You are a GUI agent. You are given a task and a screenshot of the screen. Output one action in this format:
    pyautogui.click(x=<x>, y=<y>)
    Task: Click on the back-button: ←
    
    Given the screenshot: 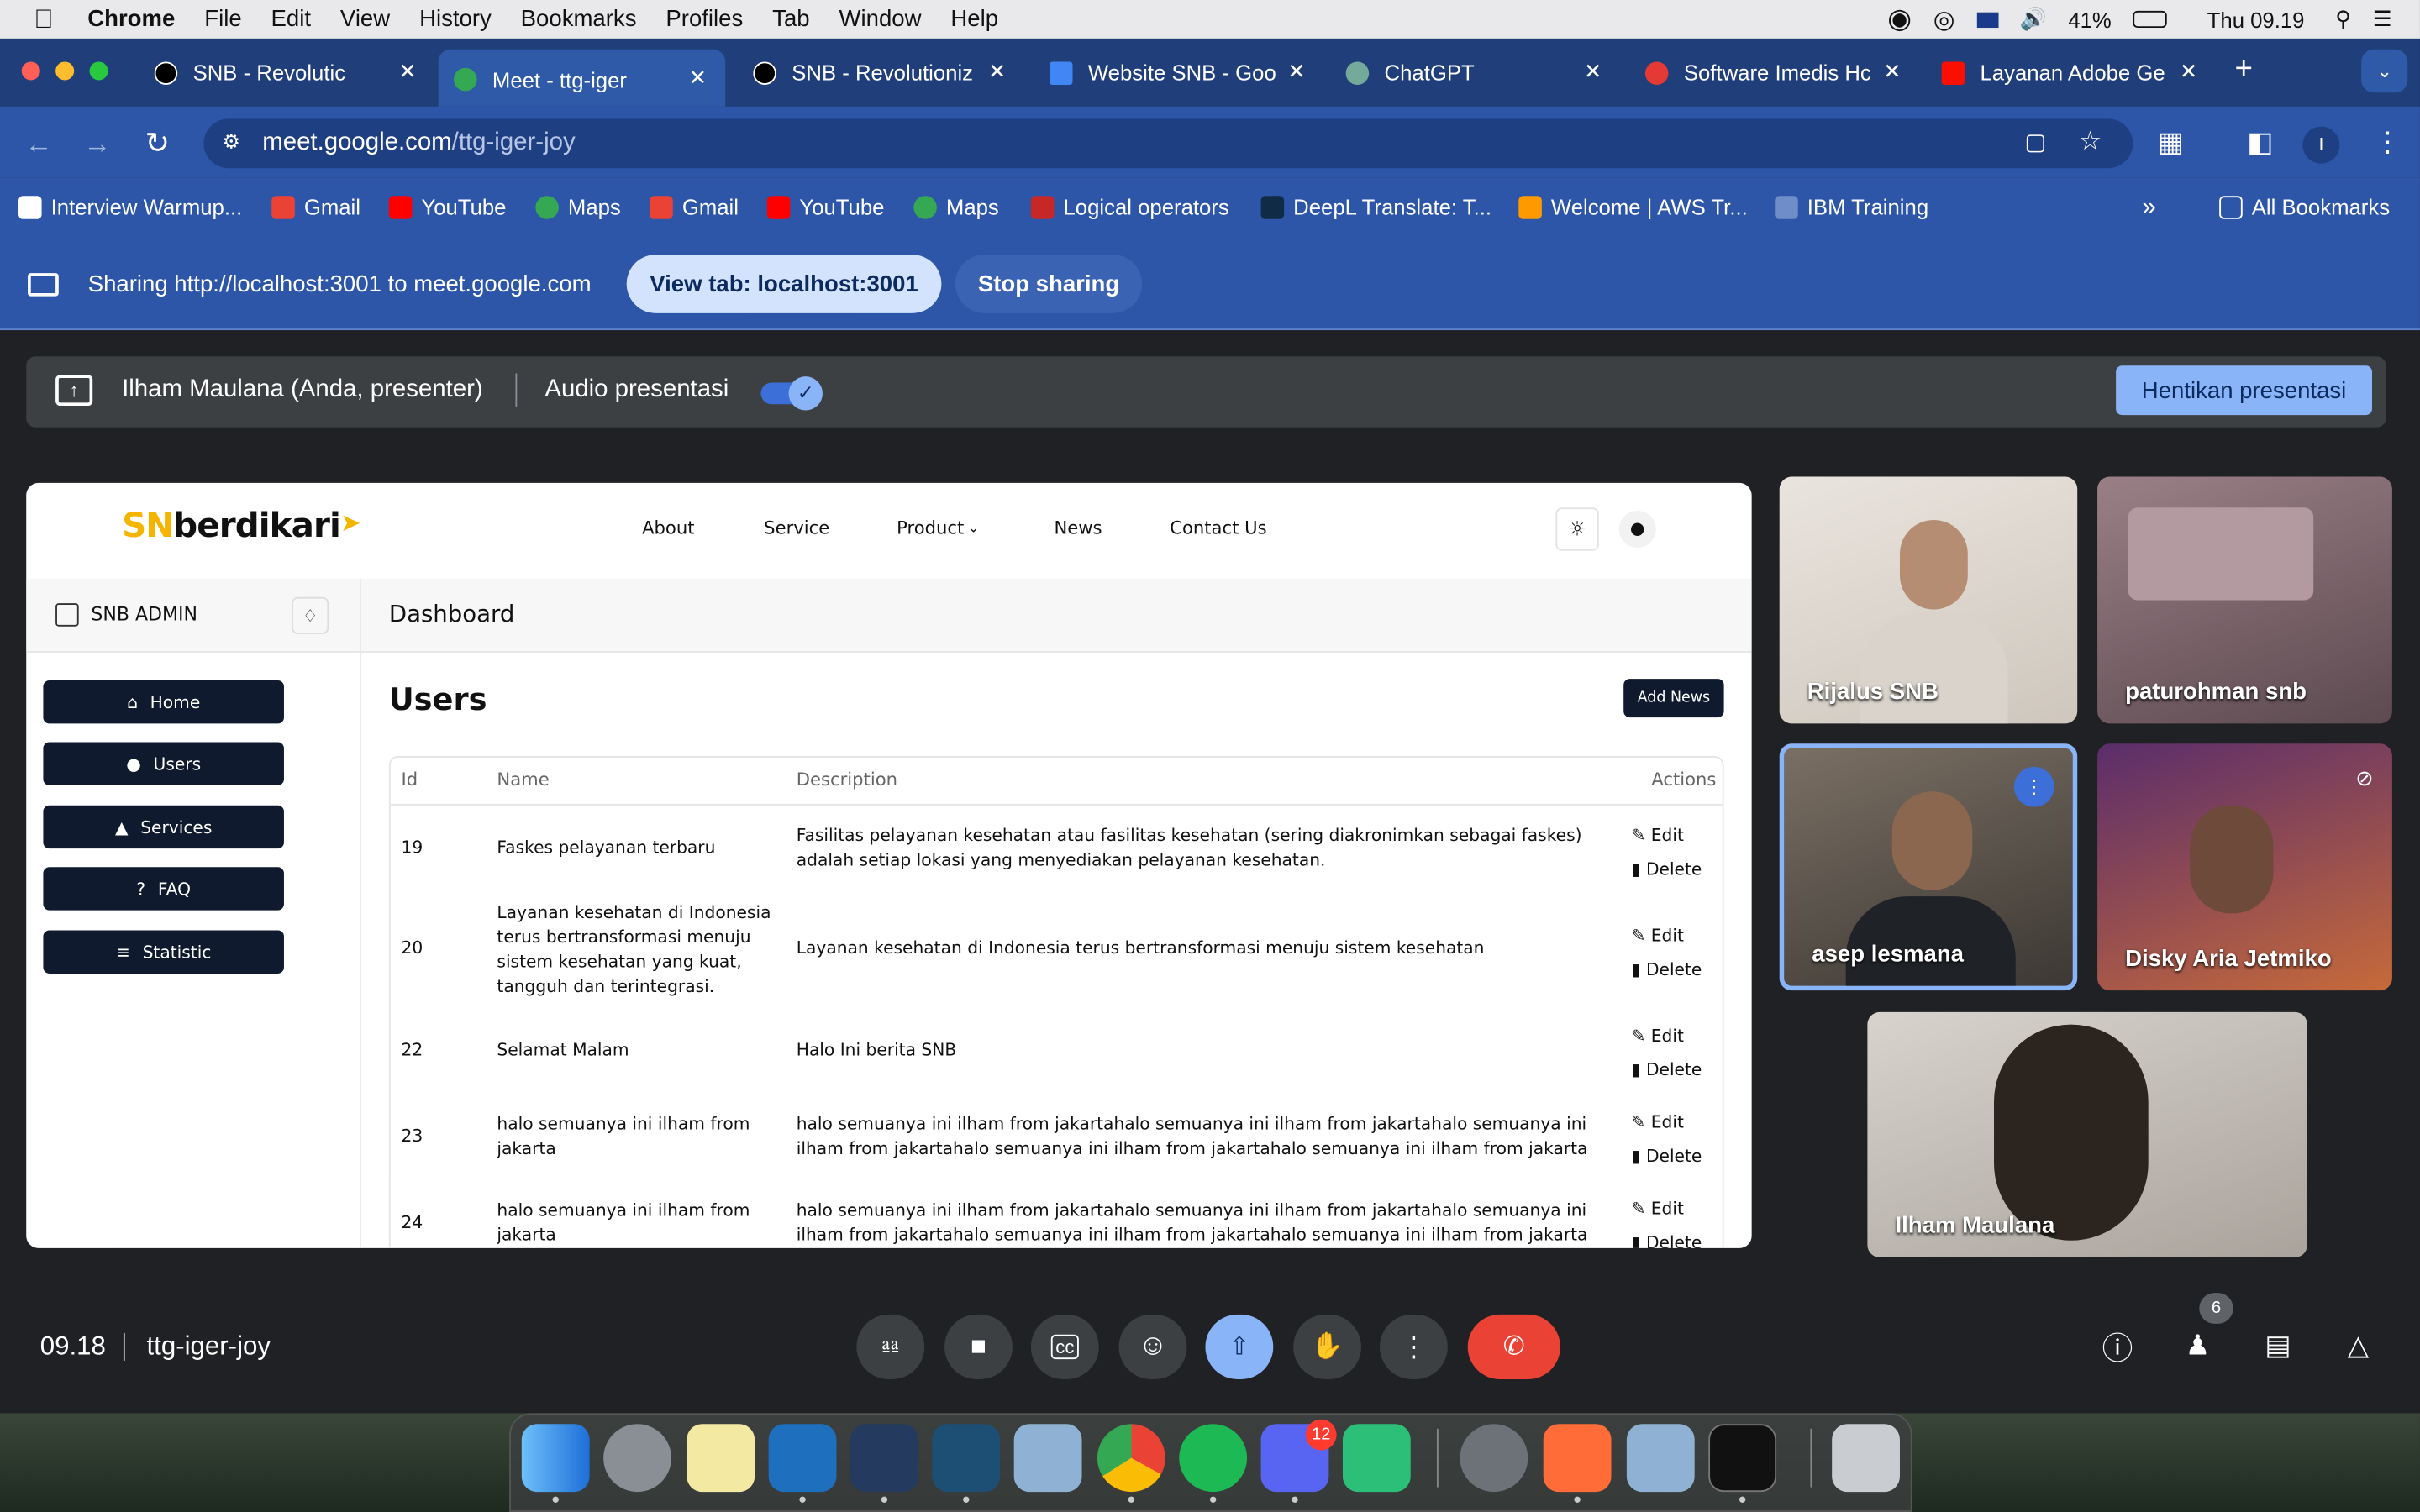 What is the action you would take?
    pyautogui.click(x=38, y=144)
    